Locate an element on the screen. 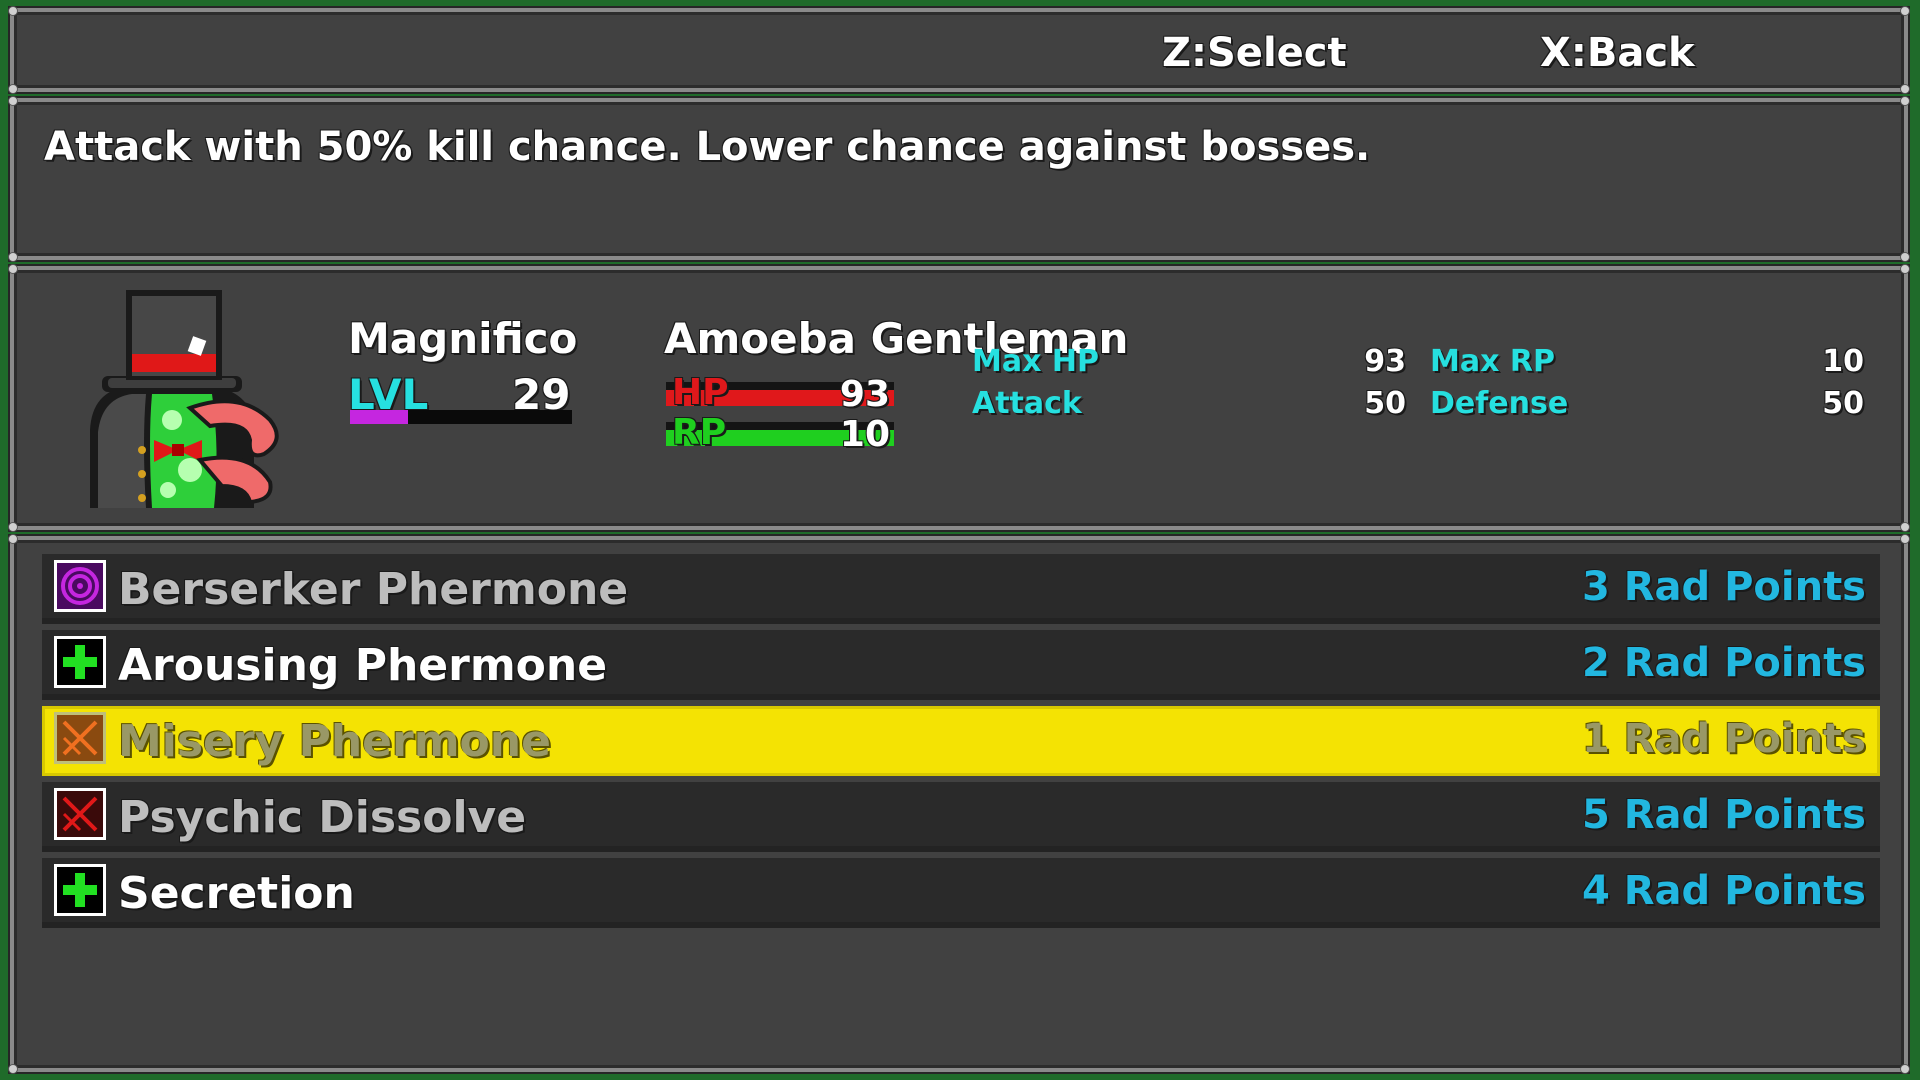 The width and height of the screenshot is (1920, 1080). skill-cost: 2 Rad Points is located at coordinates (1723, 663).